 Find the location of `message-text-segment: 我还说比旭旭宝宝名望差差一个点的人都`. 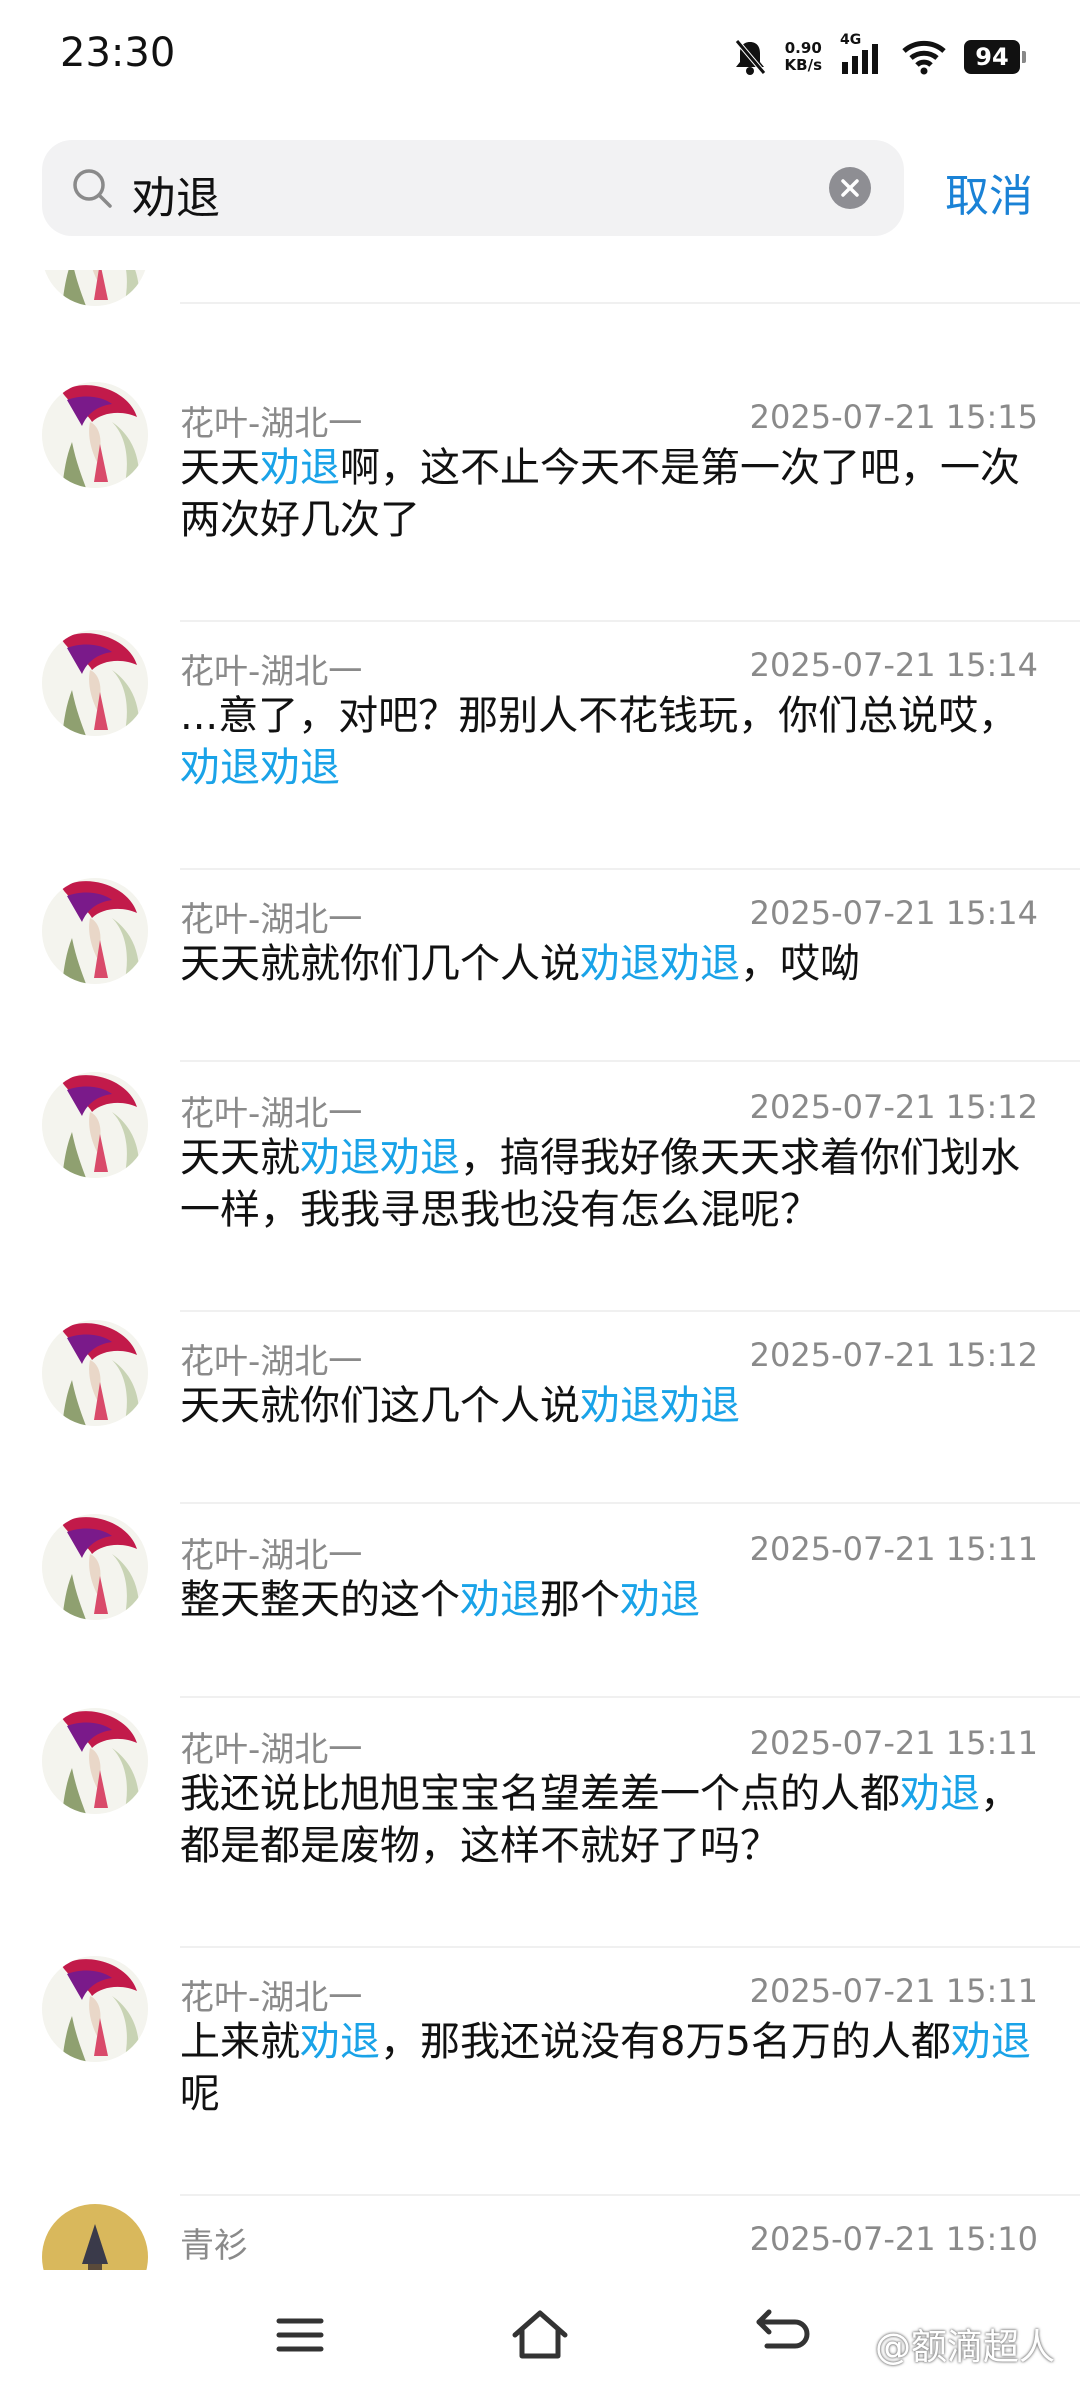

message-text-segment: 我还说比旭旭宝宝名望差差一个点的人都 is located at coordinates (540, 1794).